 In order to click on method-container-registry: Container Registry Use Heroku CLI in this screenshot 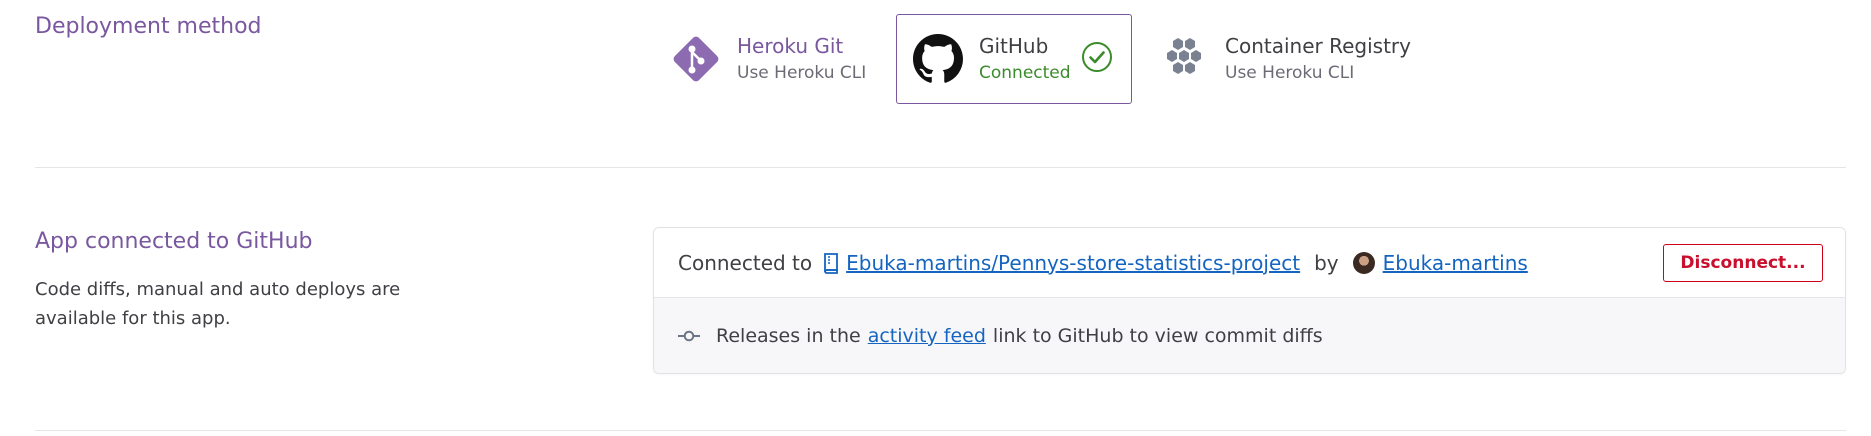, I will do `click(1292, 59)`.